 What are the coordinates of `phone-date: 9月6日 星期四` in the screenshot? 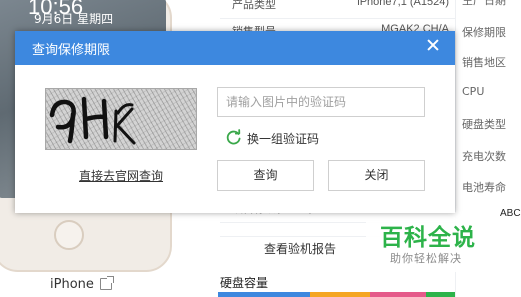 It's located at (74, 19).